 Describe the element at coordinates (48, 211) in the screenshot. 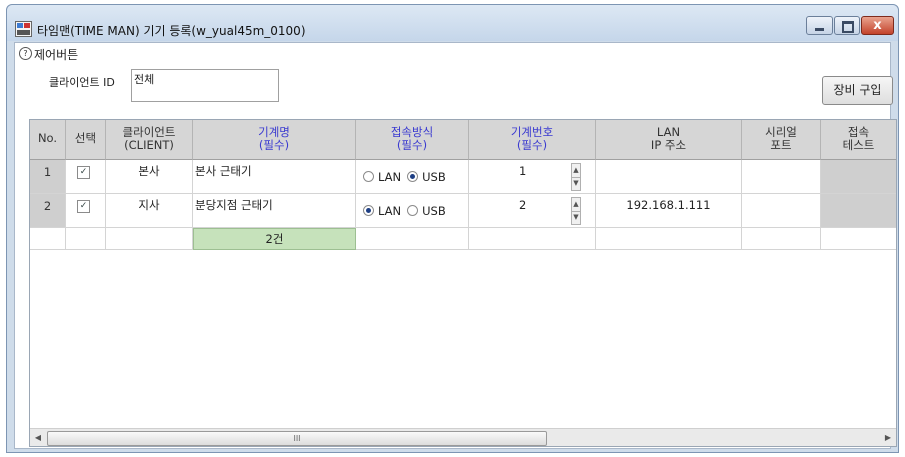

I see `row-number: 2` at that location.